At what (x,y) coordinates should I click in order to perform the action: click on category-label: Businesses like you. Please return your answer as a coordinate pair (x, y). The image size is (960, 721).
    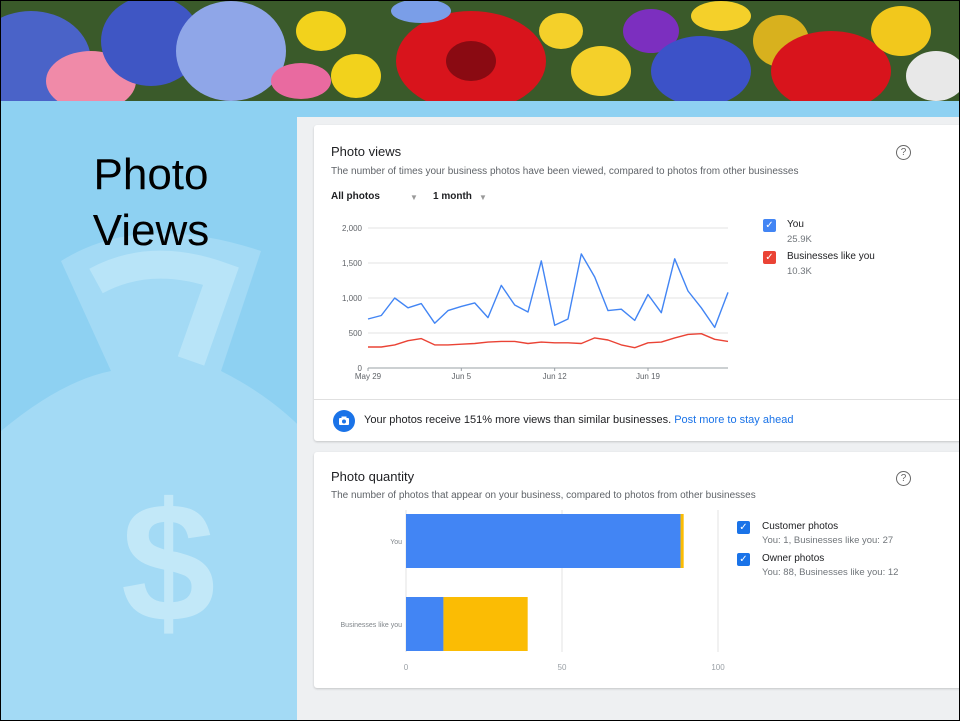
    Looking at the image, I should click on (372, 625).